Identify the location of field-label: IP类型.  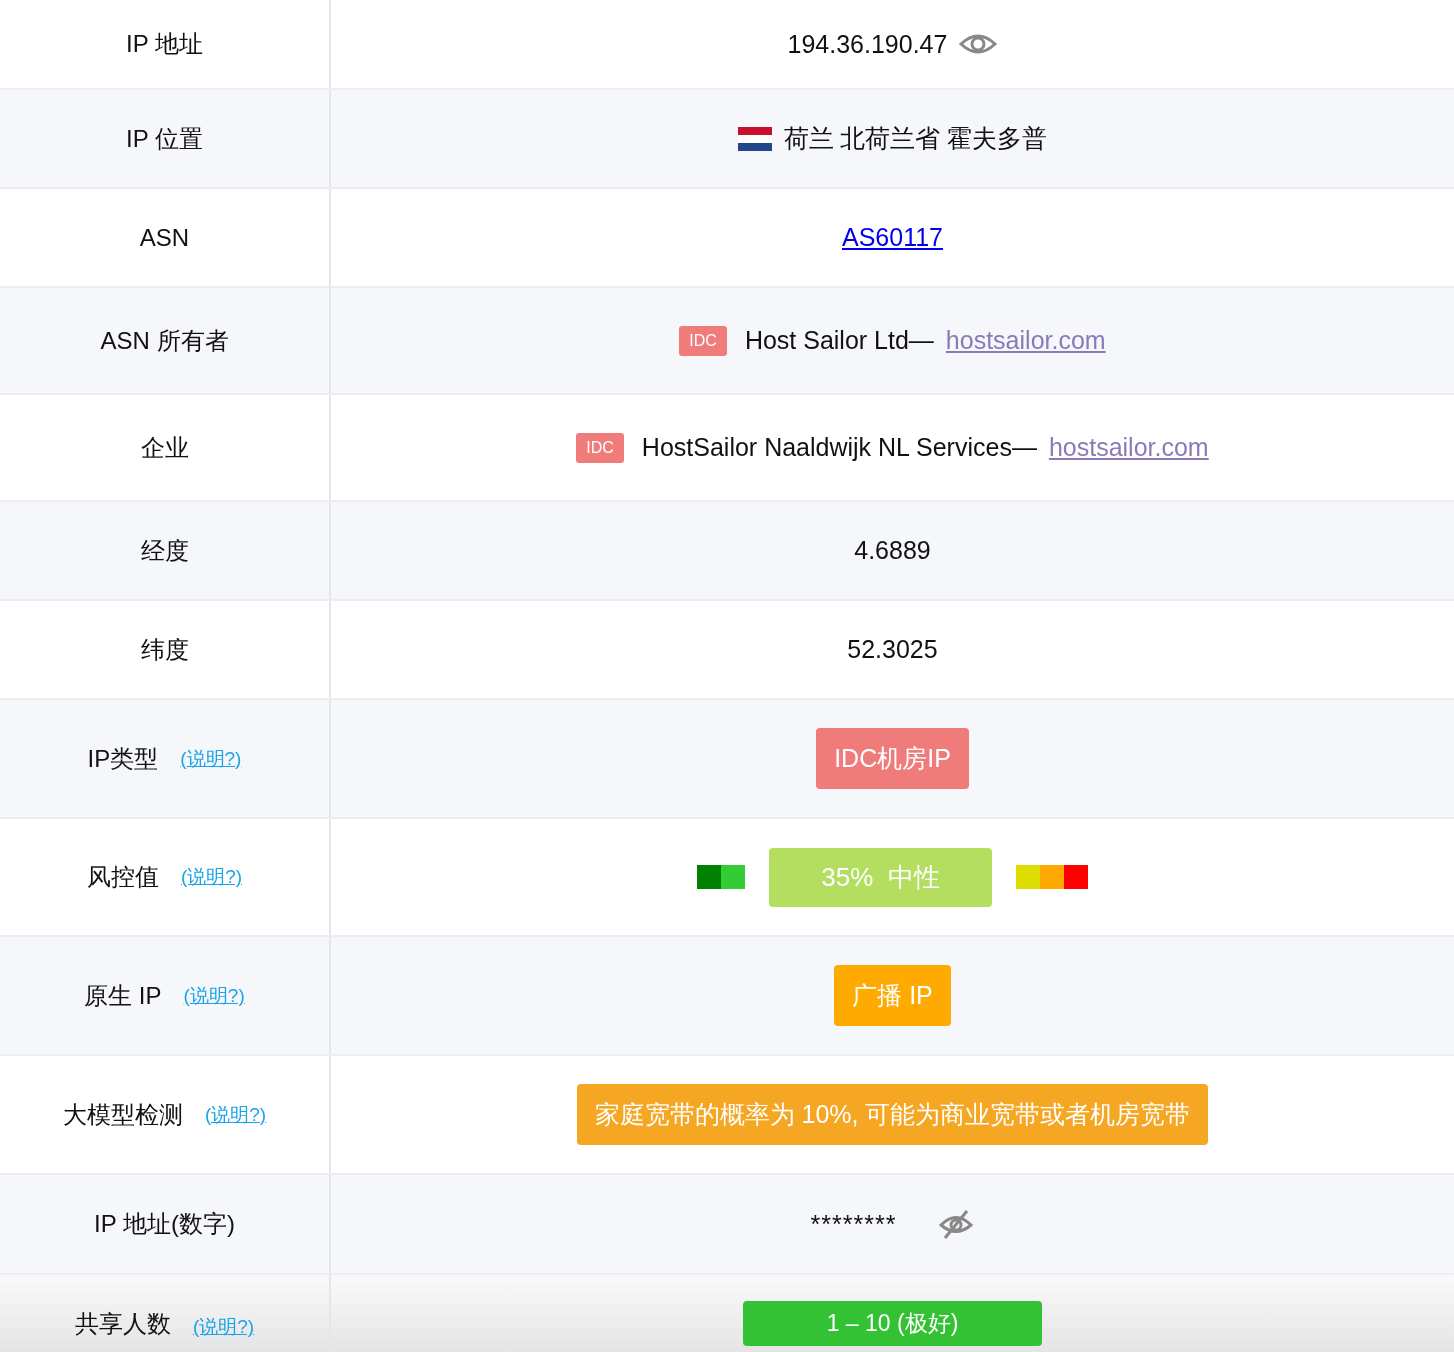
(123, 758).